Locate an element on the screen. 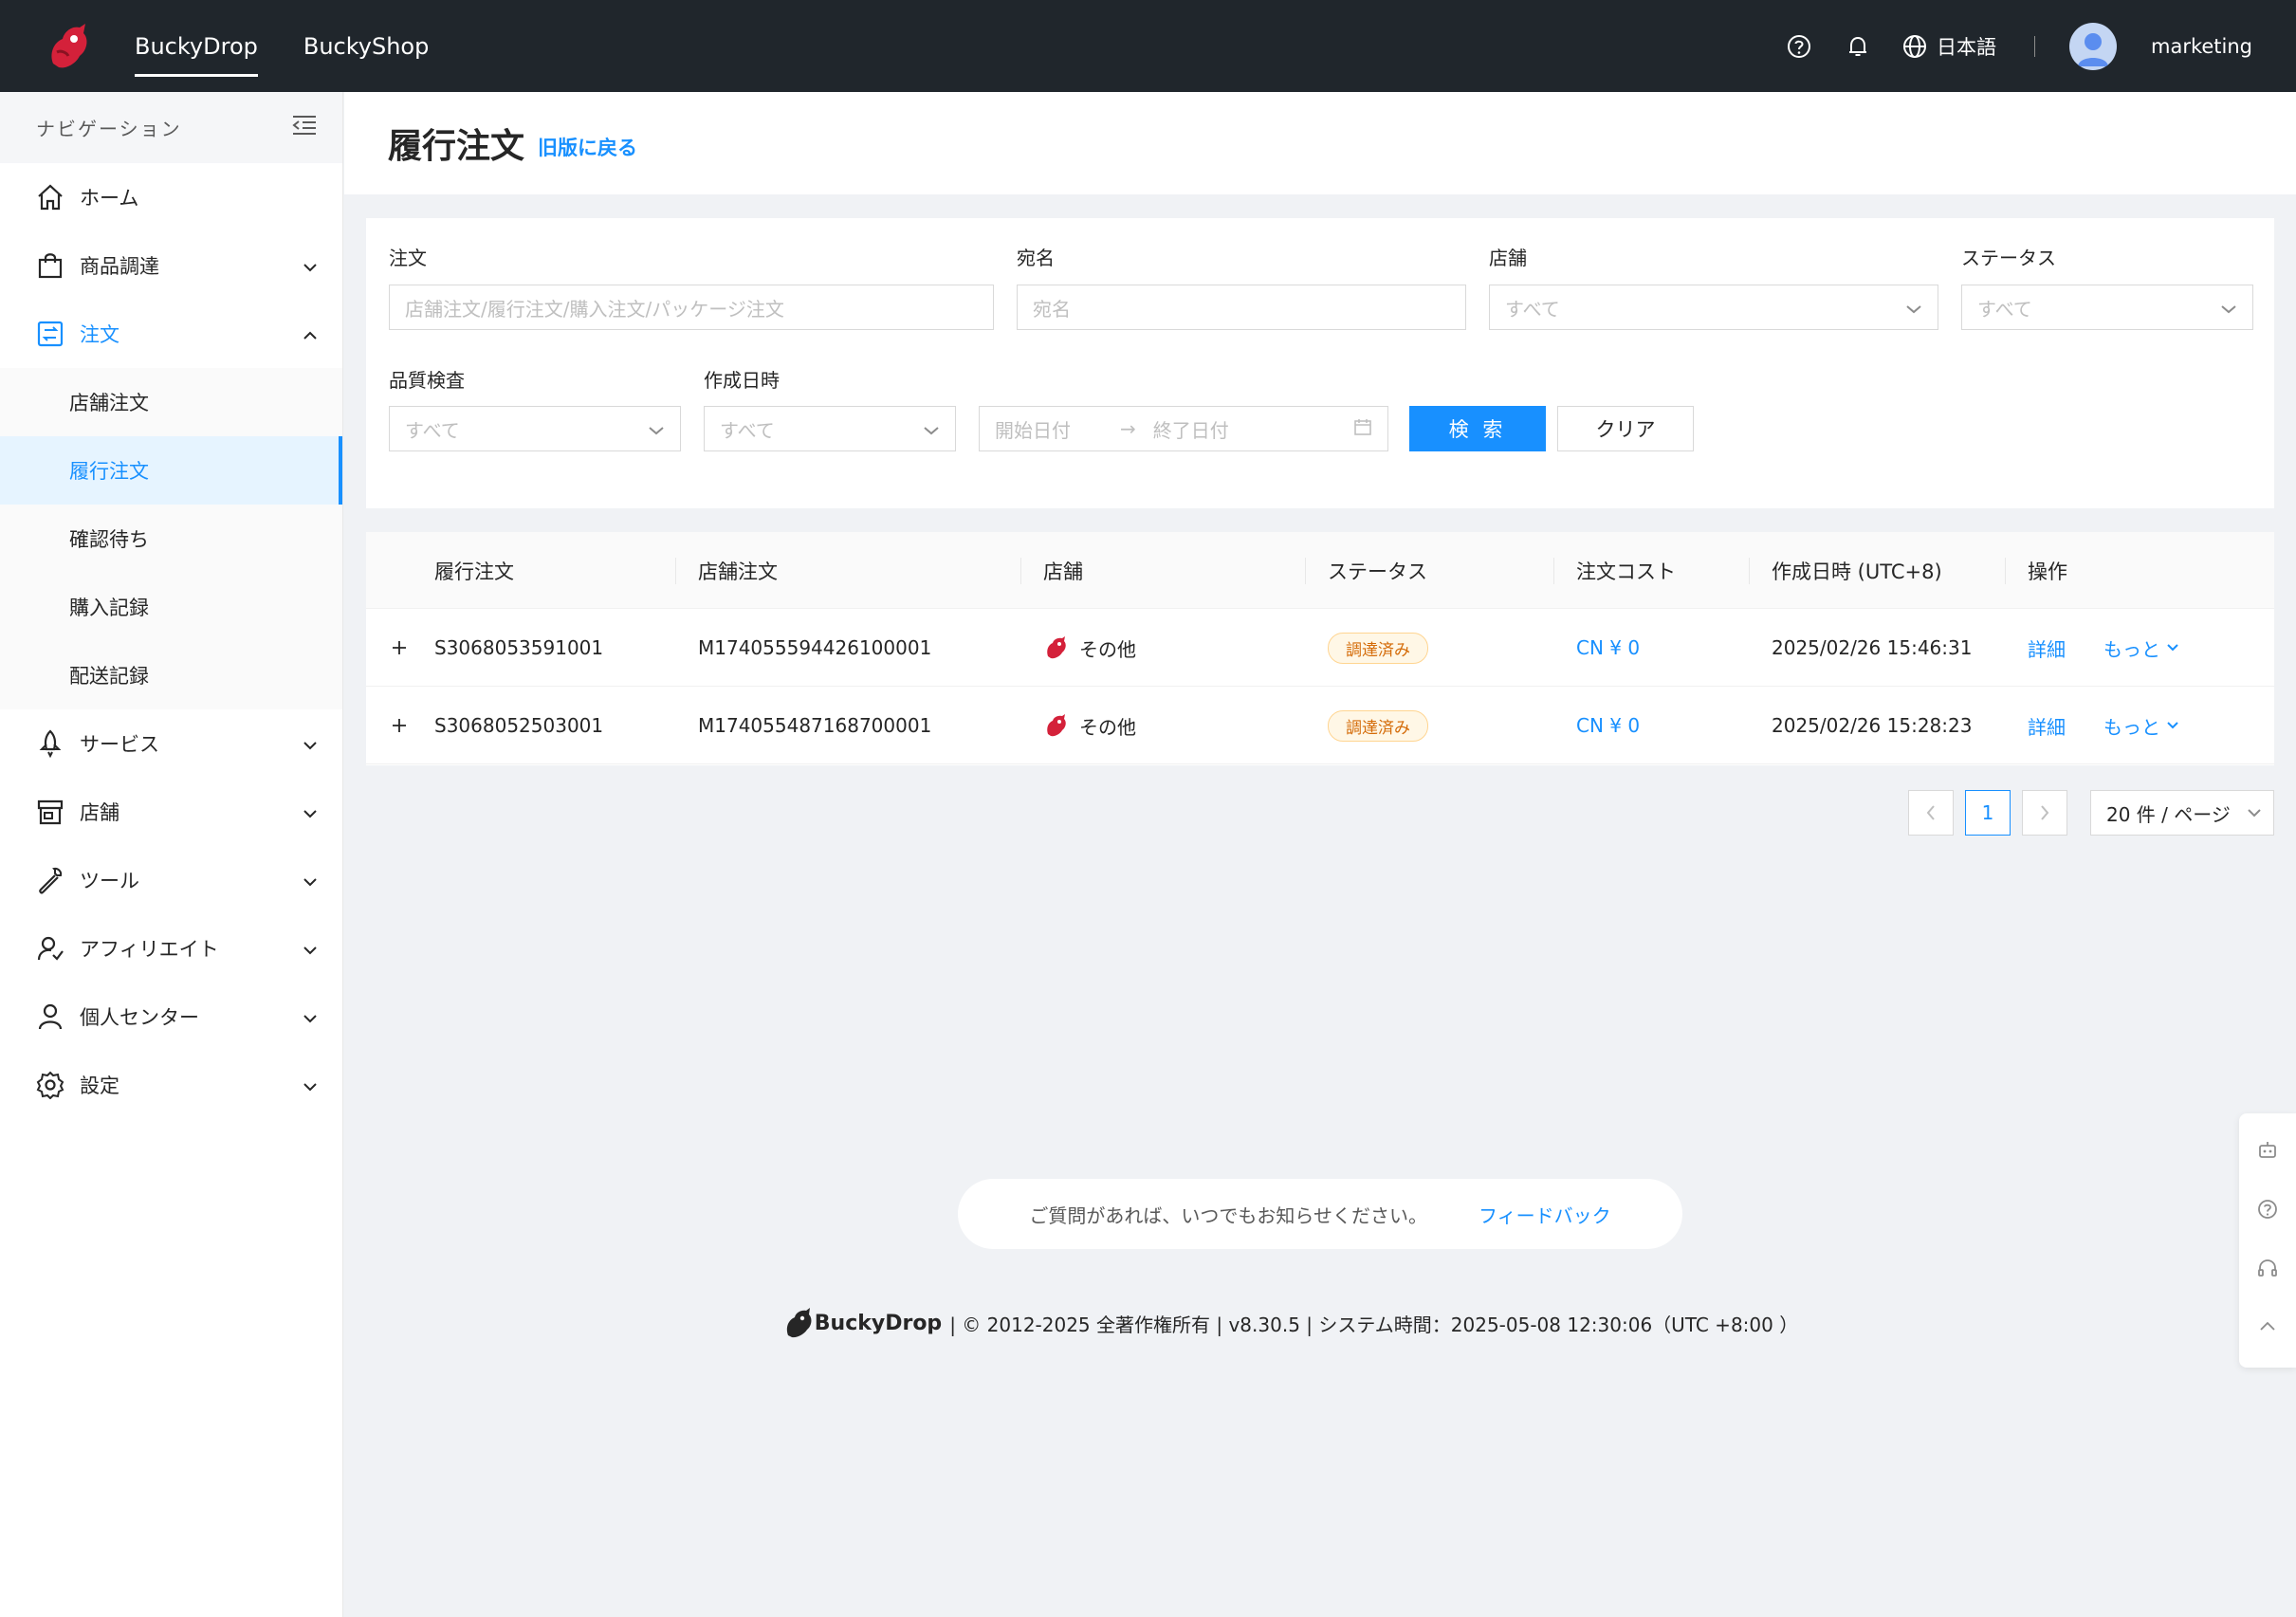 The width and height of the screenshot is (2296, 1617). qc-label: 品質検査 is located at coordinates (427, 380).